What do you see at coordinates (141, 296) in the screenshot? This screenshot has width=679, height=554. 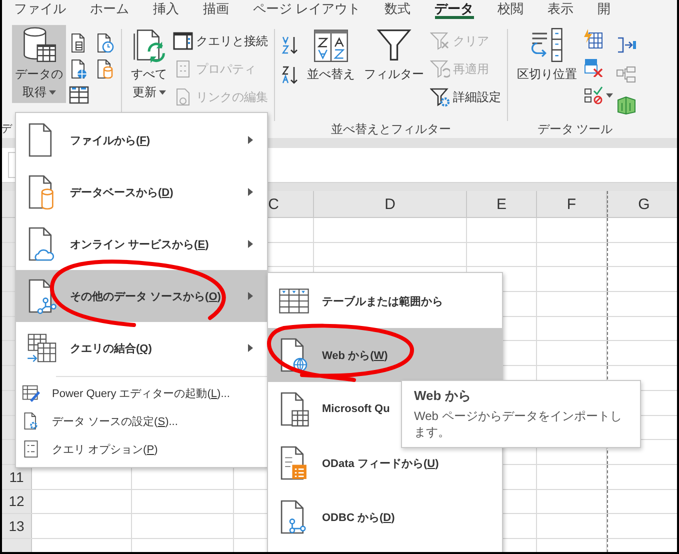 I see `menu-item: その他のデータ ソースから(O)` at bounding box center [141, 296].